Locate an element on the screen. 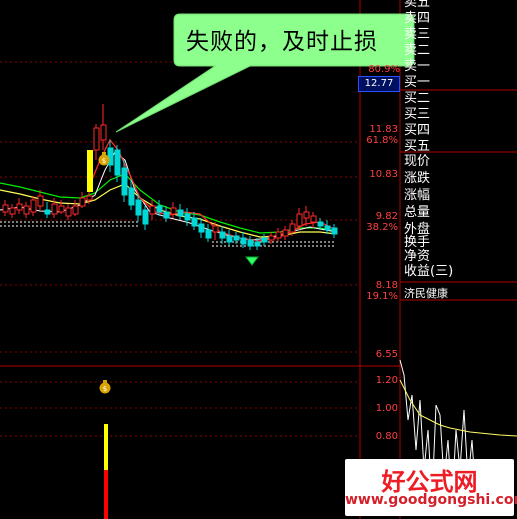  green-diamond-icon is located at coordinates (252, 261).